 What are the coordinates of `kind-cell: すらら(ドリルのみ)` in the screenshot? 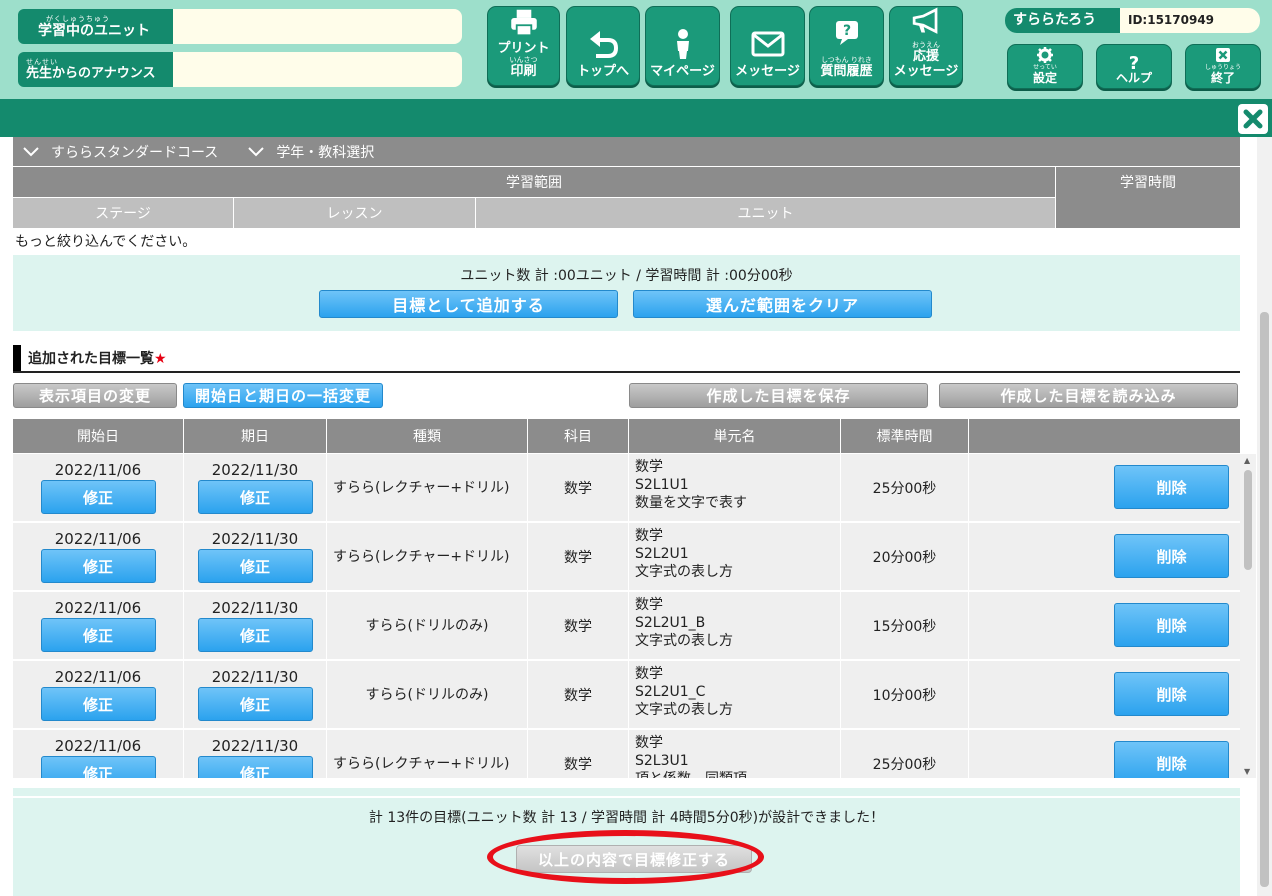 It's located at (427, 626).